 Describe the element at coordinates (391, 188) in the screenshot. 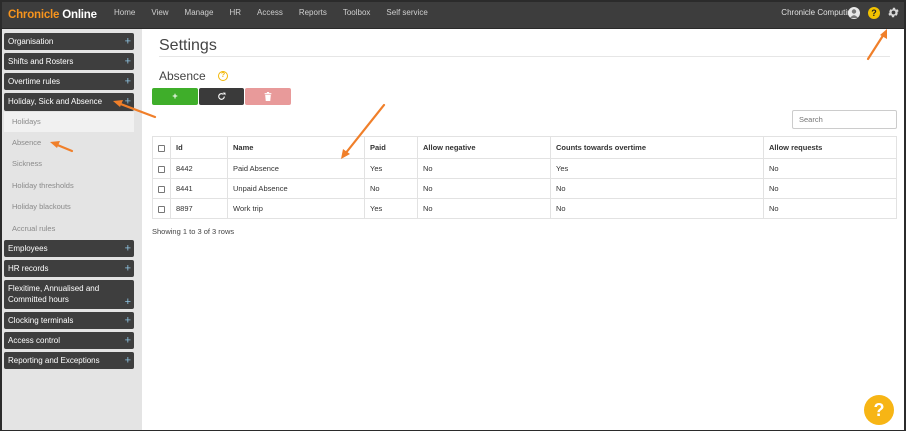

I see `cell-paid: No` at that location.